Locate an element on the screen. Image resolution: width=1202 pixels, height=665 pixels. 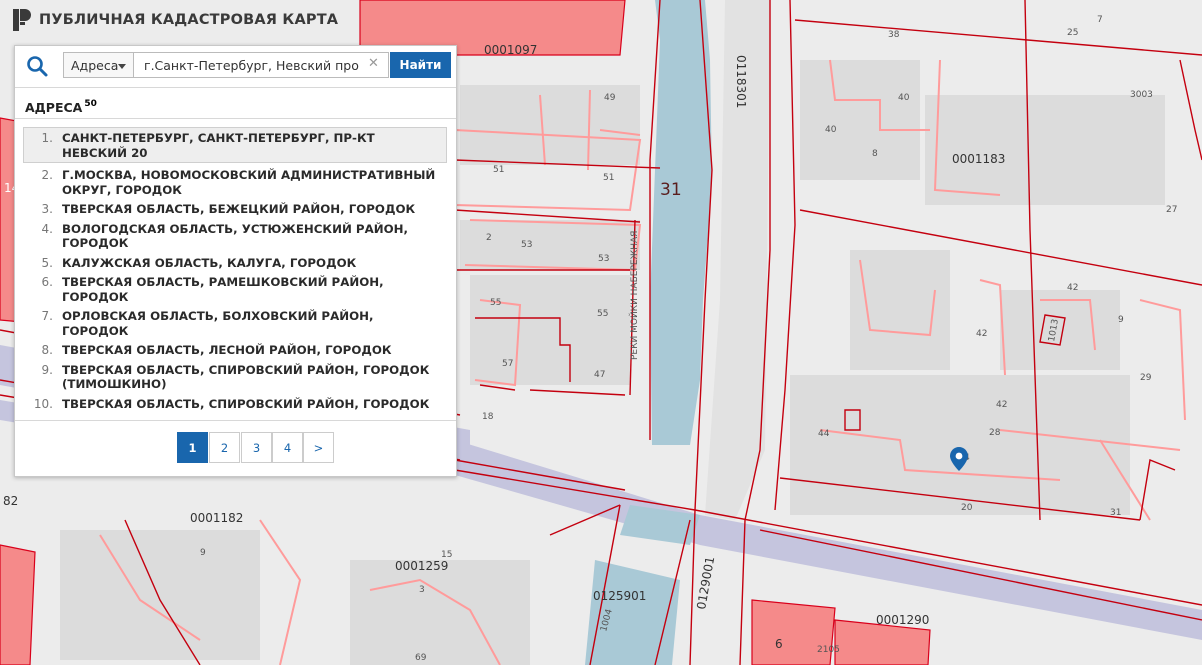
chevron-down-icon is located at coordinates (122, 66).